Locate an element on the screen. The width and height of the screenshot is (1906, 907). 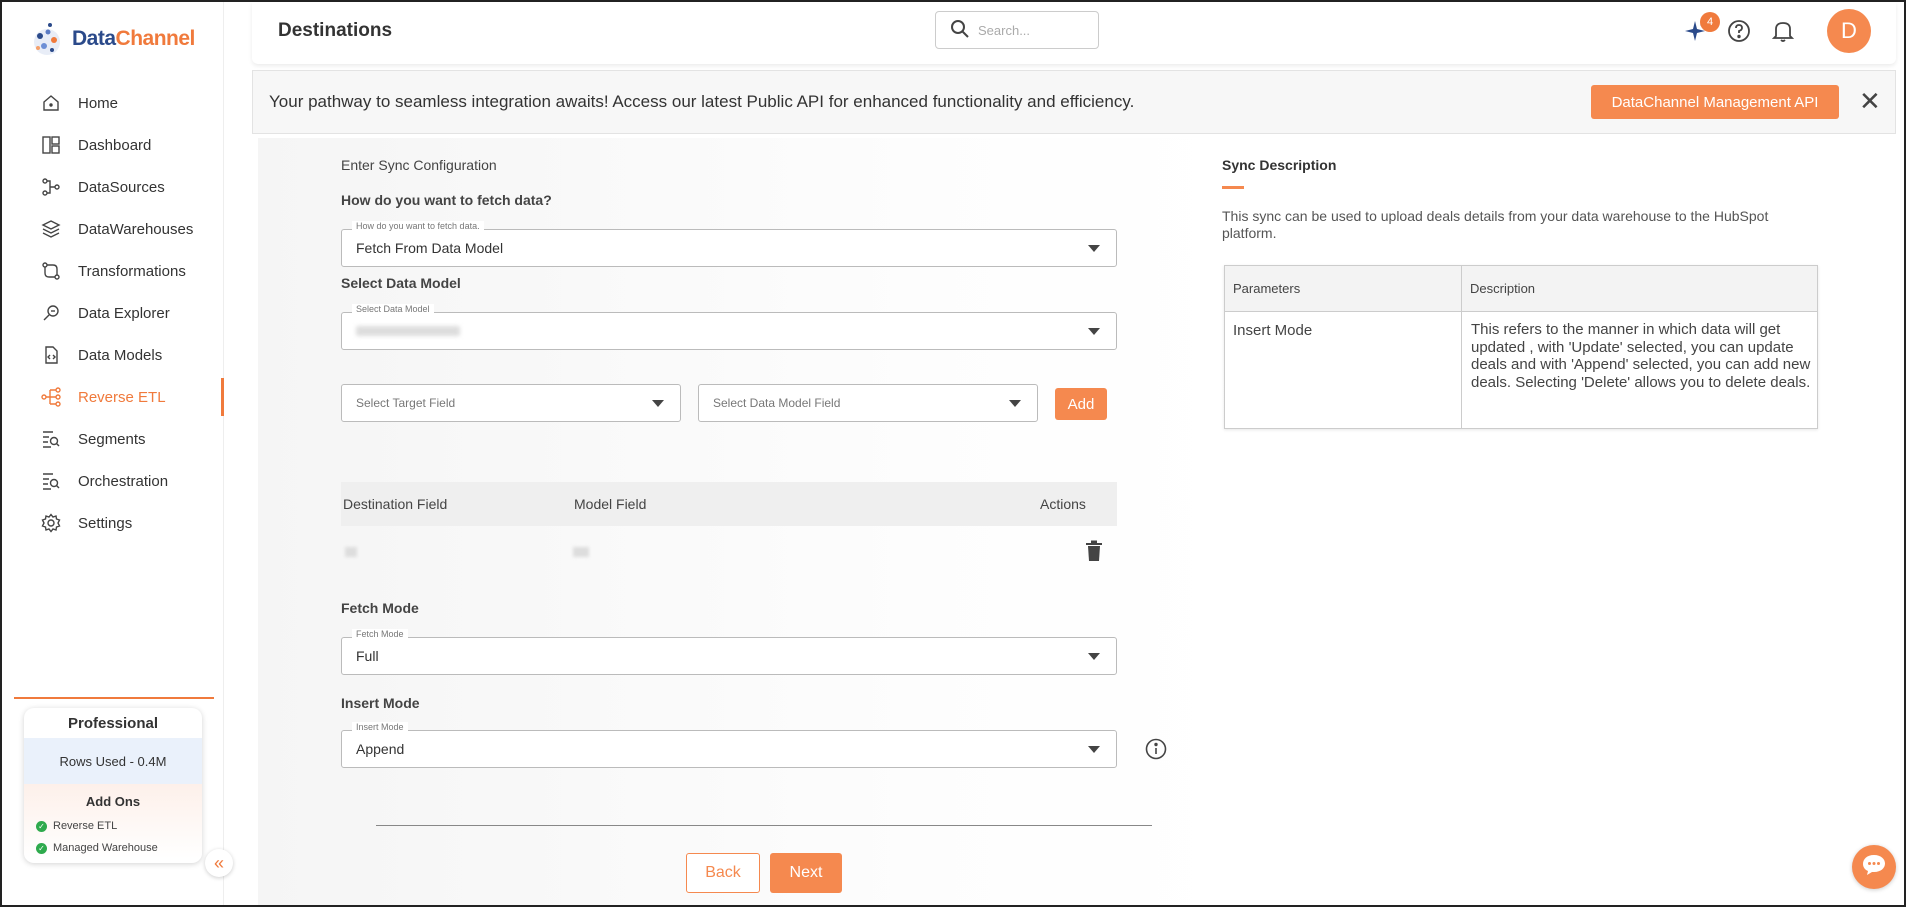
sidebar-item-dashboard: Dashboard is located at coordinates (113, 145).